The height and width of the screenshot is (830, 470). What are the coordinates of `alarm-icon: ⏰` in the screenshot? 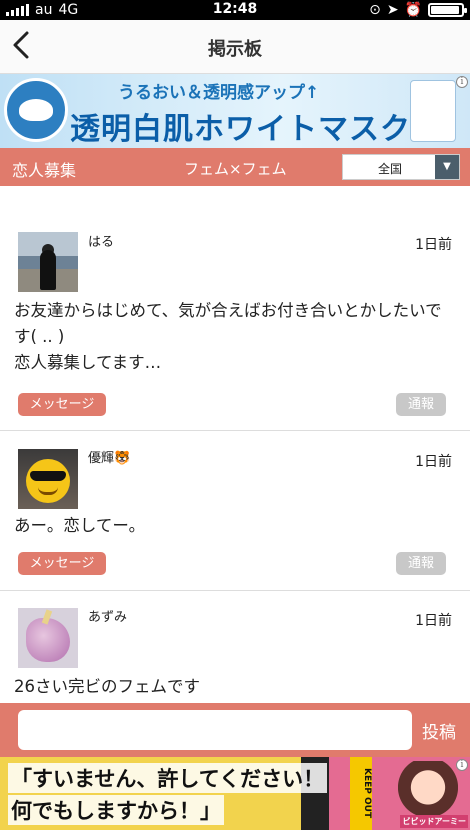 It's located at (413, 10).